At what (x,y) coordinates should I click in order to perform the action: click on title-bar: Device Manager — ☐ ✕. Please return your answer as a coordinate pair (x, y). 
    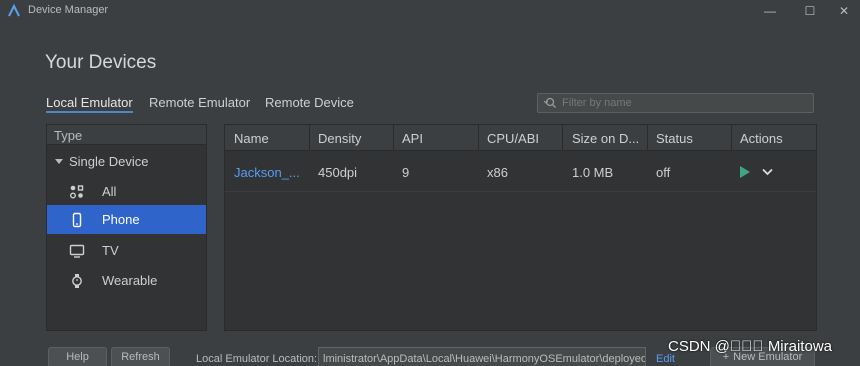
    Looking at the image, I should click on (430, 11).